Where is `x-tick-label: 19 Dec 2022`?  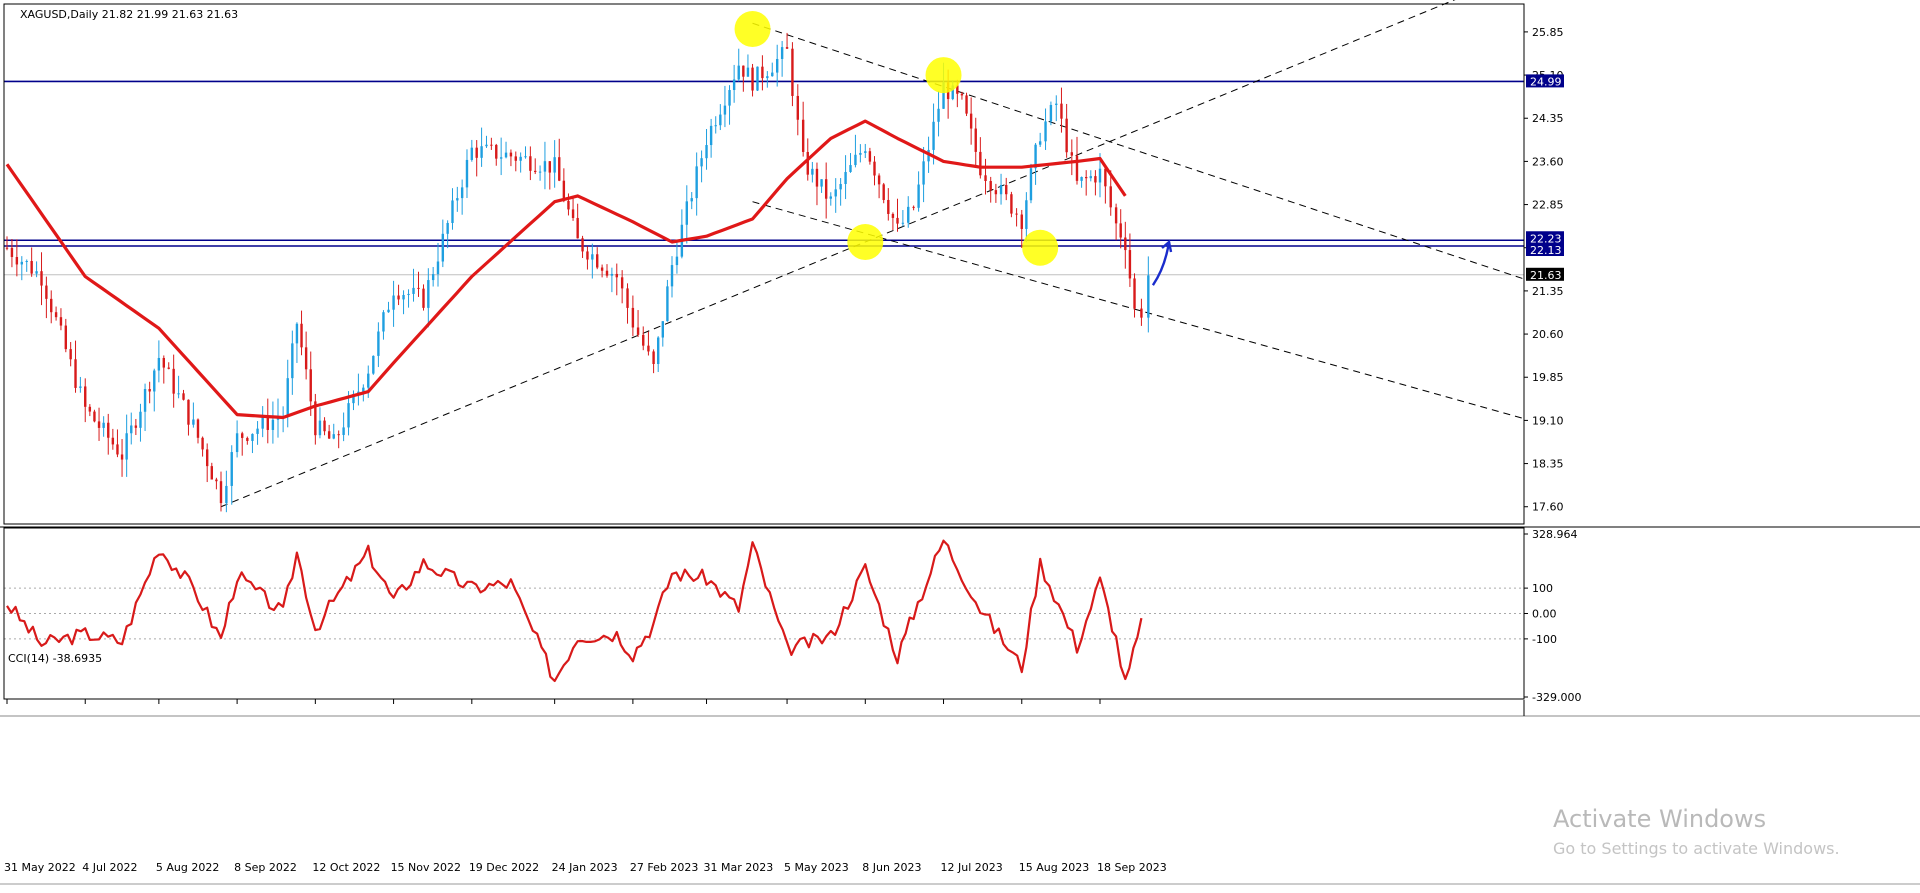
x-tick-label: 19 Dec 2022 is located at coordinates (504, 867).